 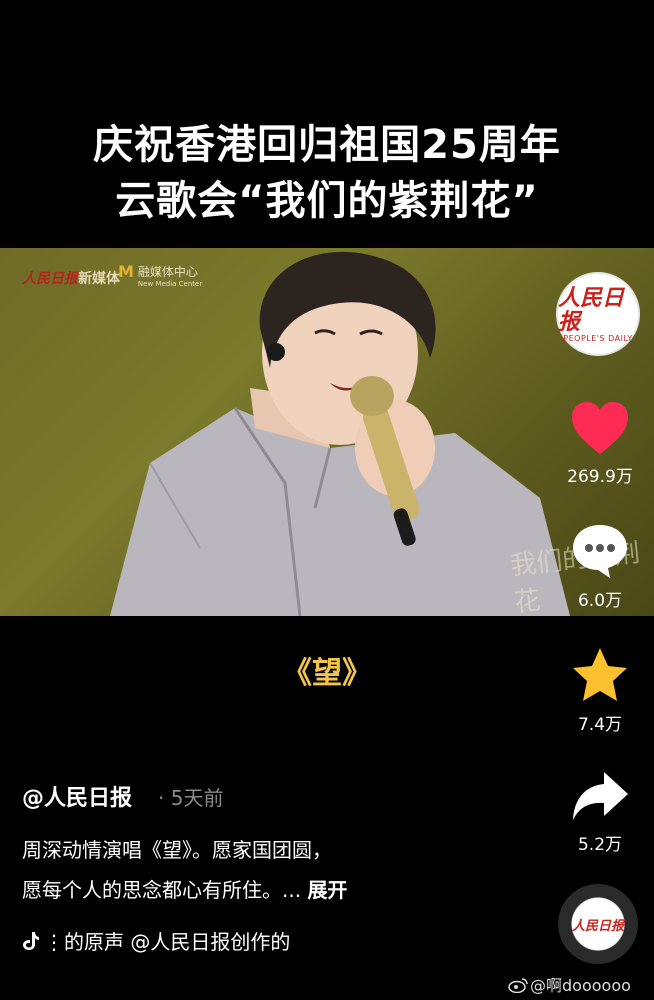 I want to click on post-description: 周深动情演唱《望》。愿家国团圆， 愿每个人的思念都心有所住。... 展开, so click(x=282, y=870).